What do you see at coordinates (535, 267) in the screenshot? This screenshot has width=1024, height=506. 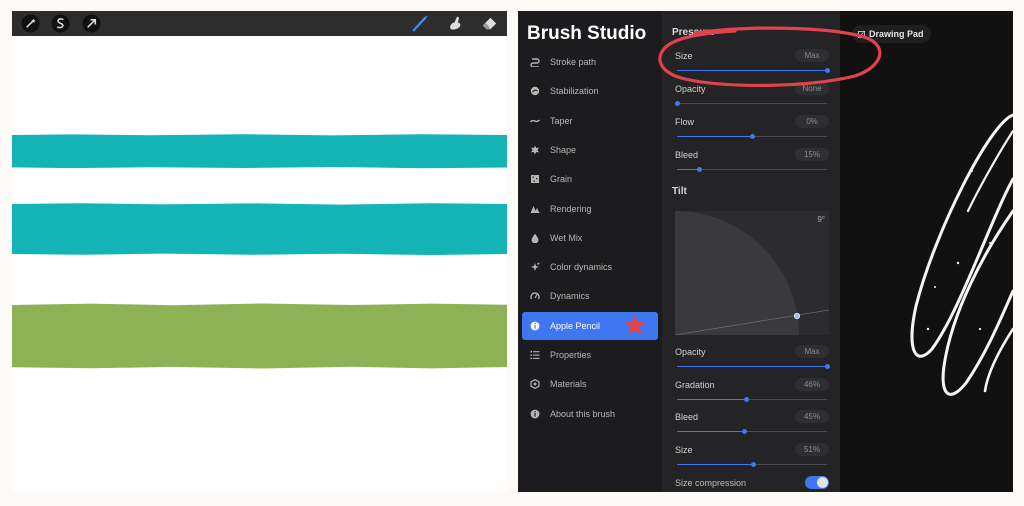 I see `color-dynamics-icon` at bounding box center [535, 267].